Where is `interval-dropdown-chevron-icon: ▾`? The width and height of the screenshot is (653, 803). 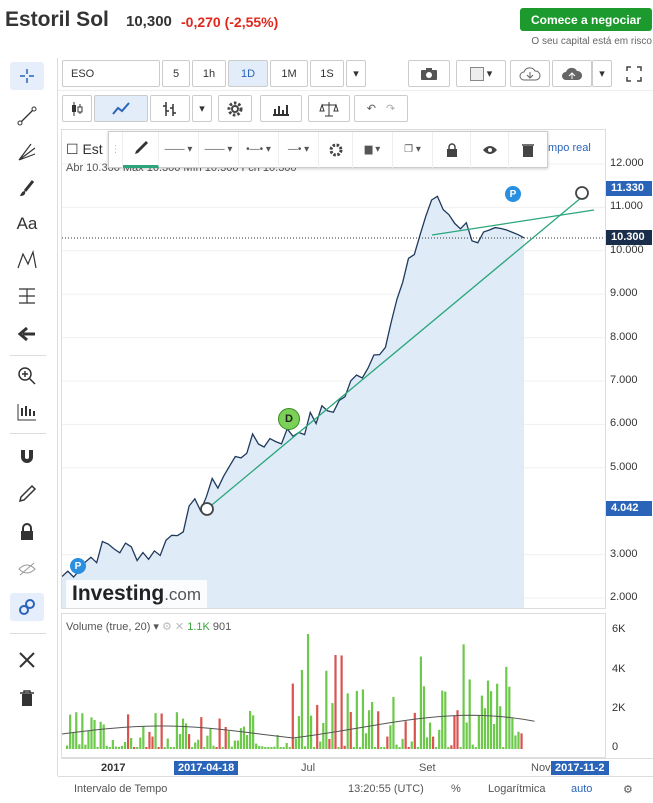
interval-dropdown-chevron-icon: ▾ is located at coordinates (356, 73).